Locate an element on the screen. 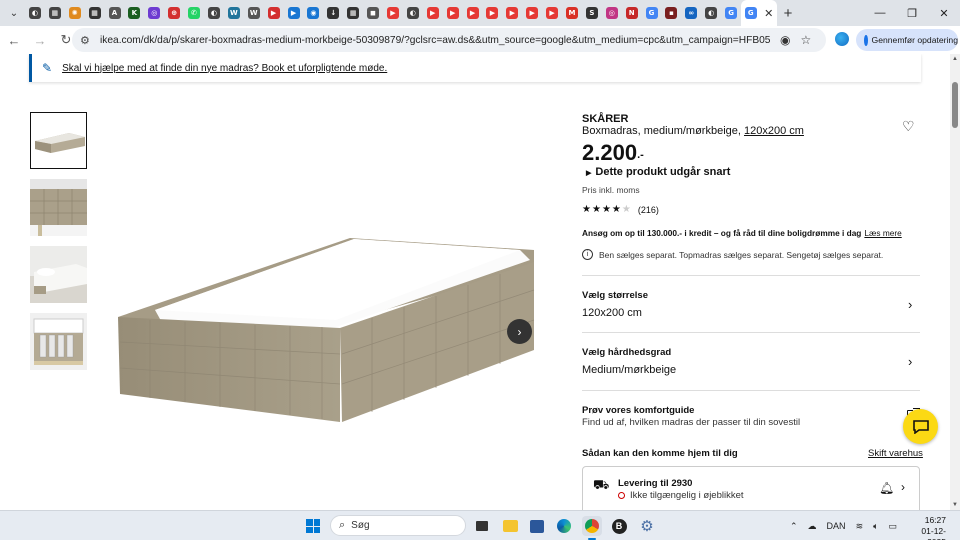 Image resolution: width=960 pixels, height=540 pixels. close-window-icon: ✕ is located at coordinates (944, 13).